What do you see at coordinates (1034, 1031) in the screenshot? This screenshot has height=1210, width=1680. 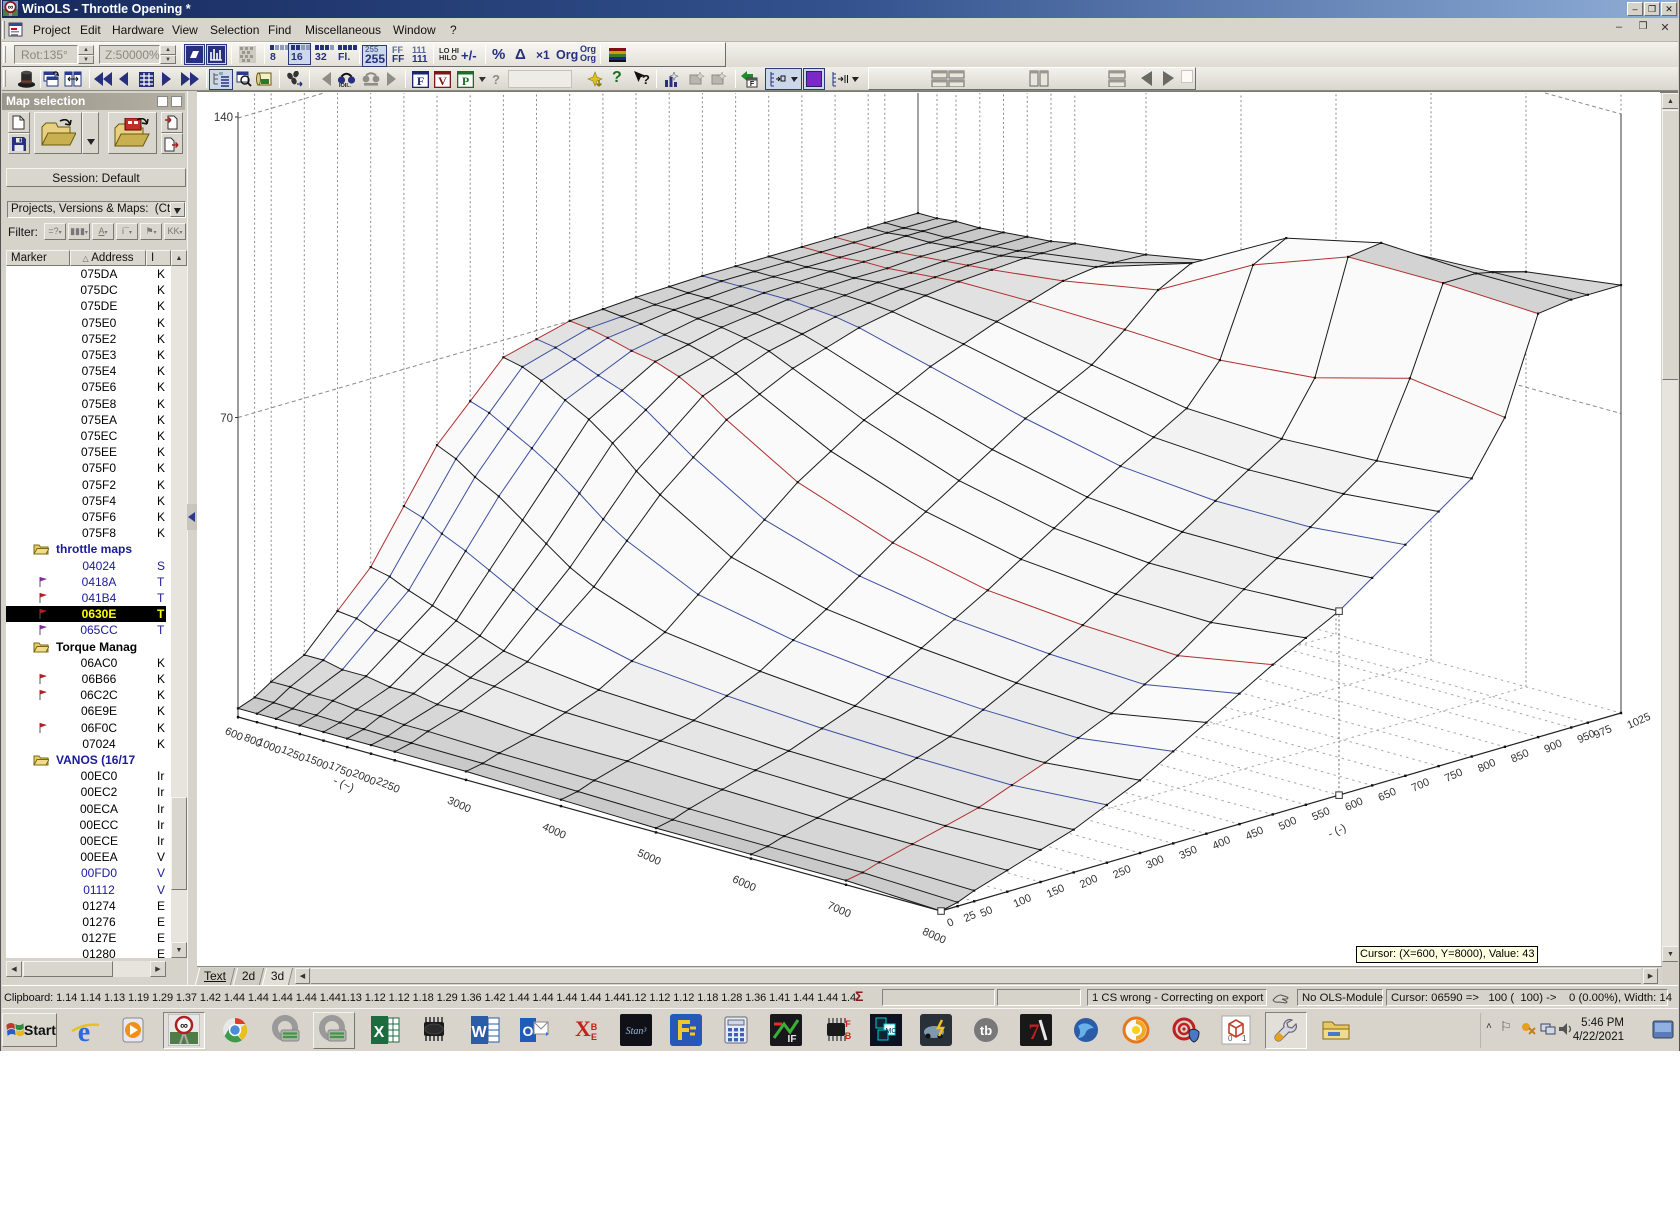 I see `svg-text: 7` at bounding box center [1034, 1031].